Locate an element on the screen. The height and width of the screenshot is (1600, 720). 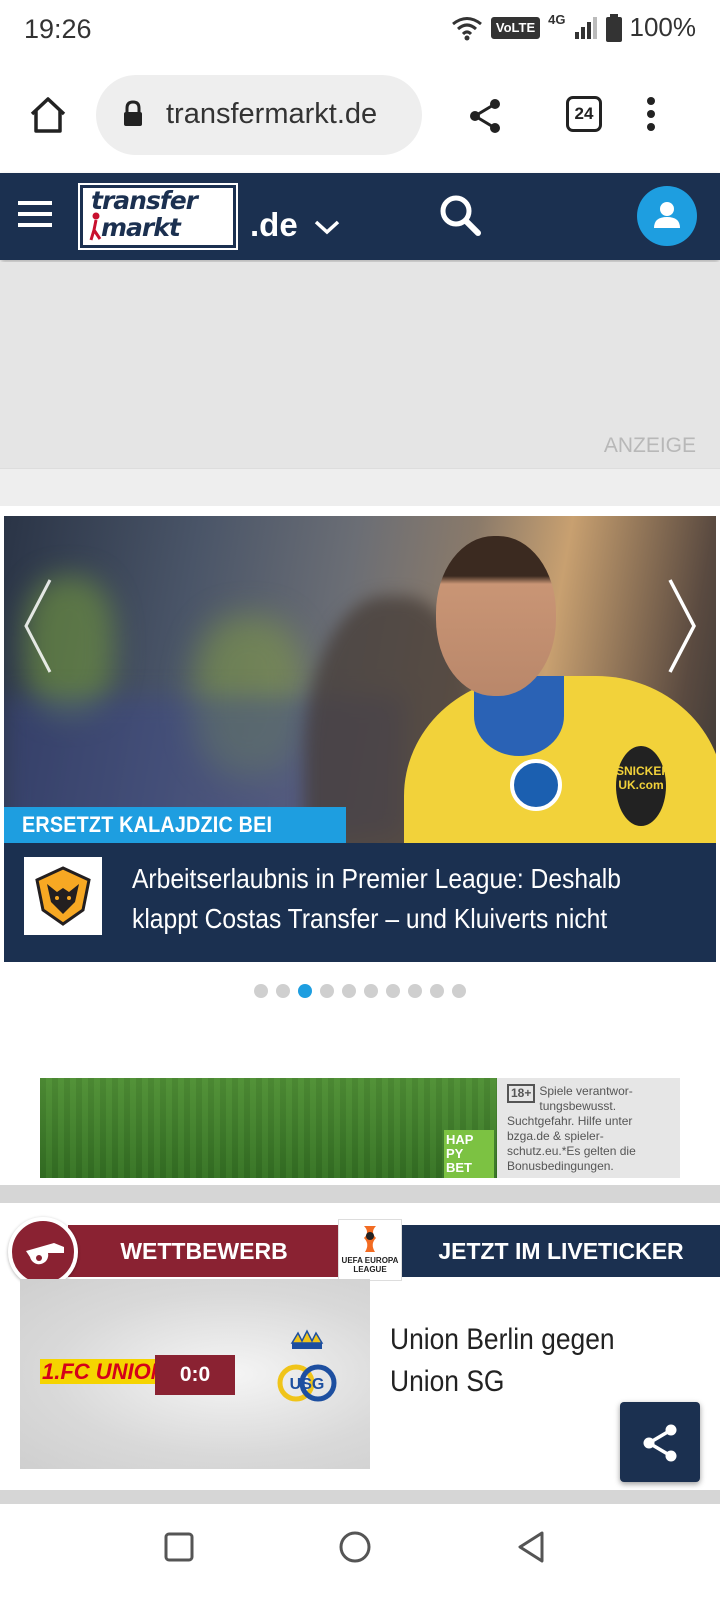
whistle-icon is located at coordinates (45, 1254).